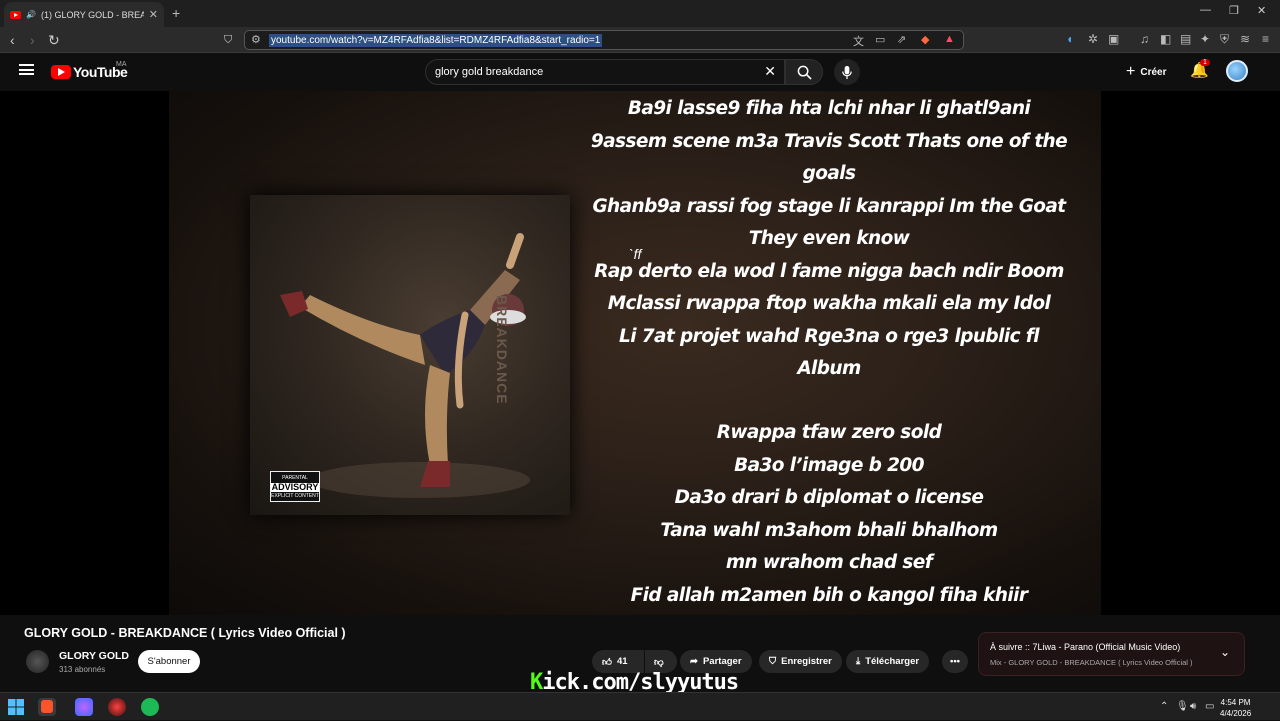  What do you see at coordinates (121, 64) in the screenshot?
I see `country-code: MA` at bounding box center [121, 64].